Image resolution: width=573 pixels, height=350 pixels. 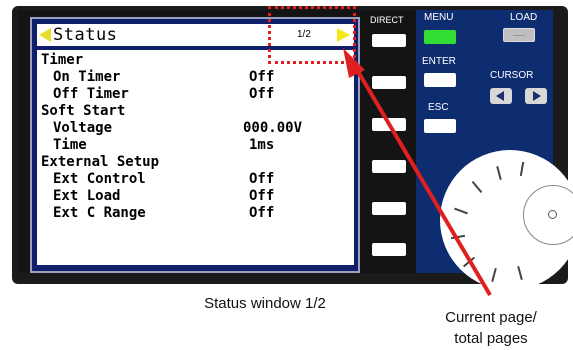 I want to click on page-caption-line1: Current page/, so click(x=491, y=317).